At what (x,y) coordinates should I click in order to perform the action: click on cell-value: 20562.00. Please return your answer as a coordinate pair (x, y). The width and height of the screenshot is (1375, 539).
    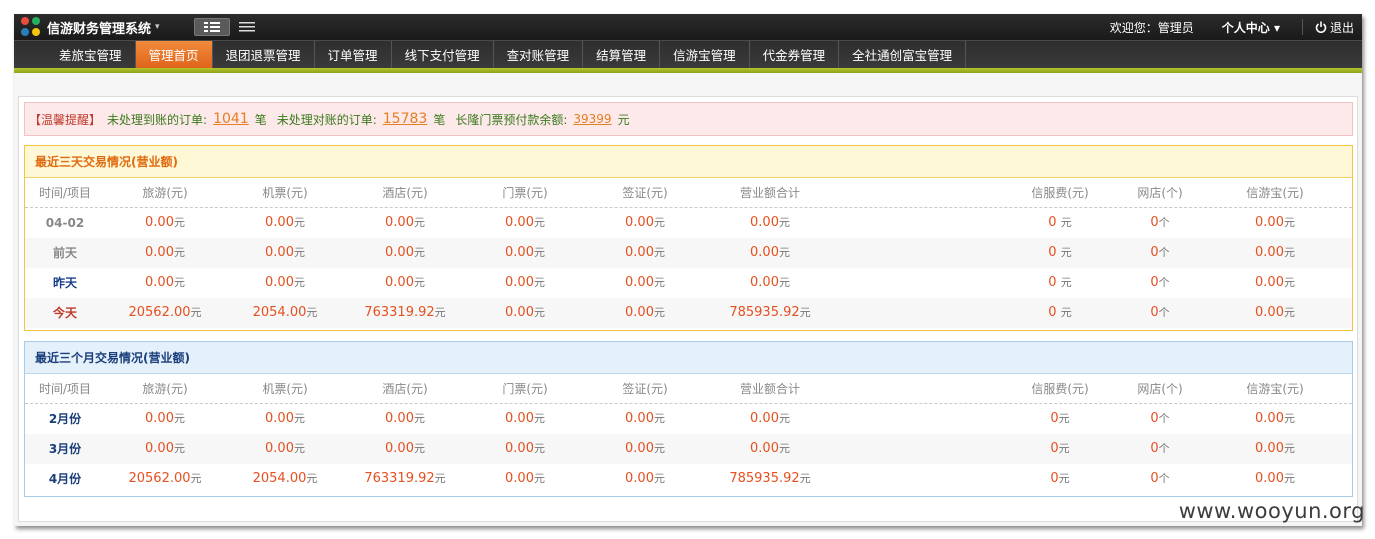
    Looking at the image, I should click on (159, 312).